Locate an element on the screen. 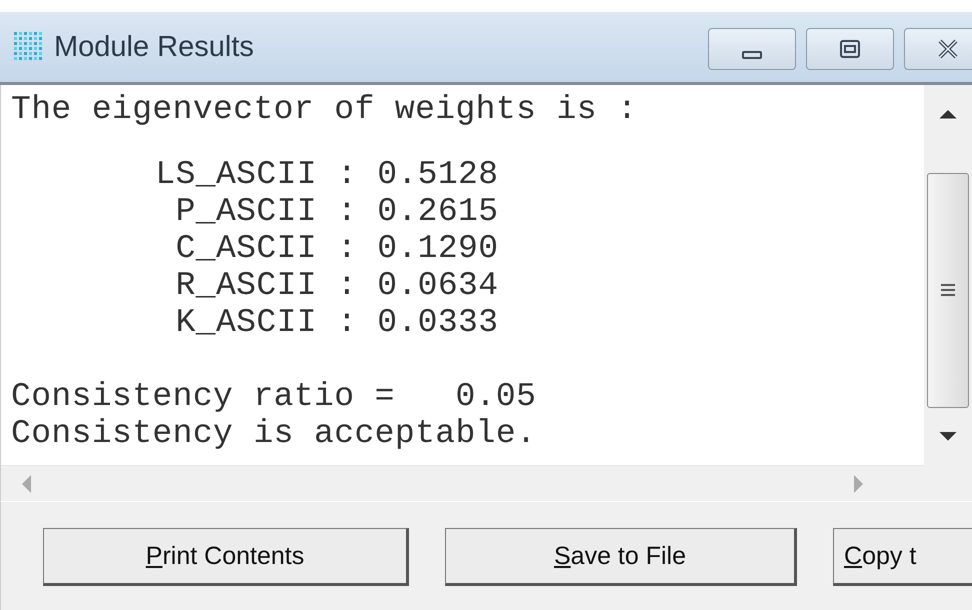  minimize-icon is located at coordinates (752, 55).